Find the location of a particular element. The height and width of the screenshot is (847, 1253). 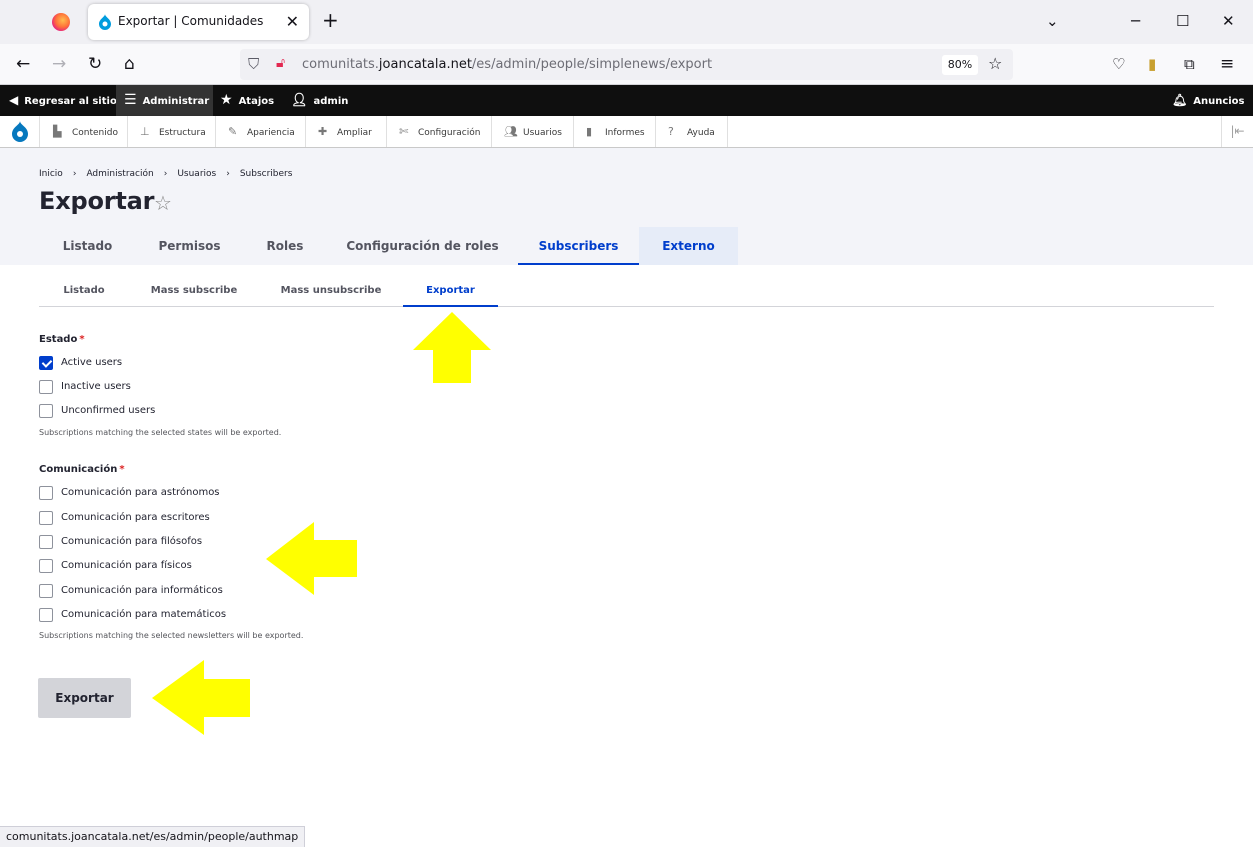

checkbox-fisicos is located at coordinates (46, 566).